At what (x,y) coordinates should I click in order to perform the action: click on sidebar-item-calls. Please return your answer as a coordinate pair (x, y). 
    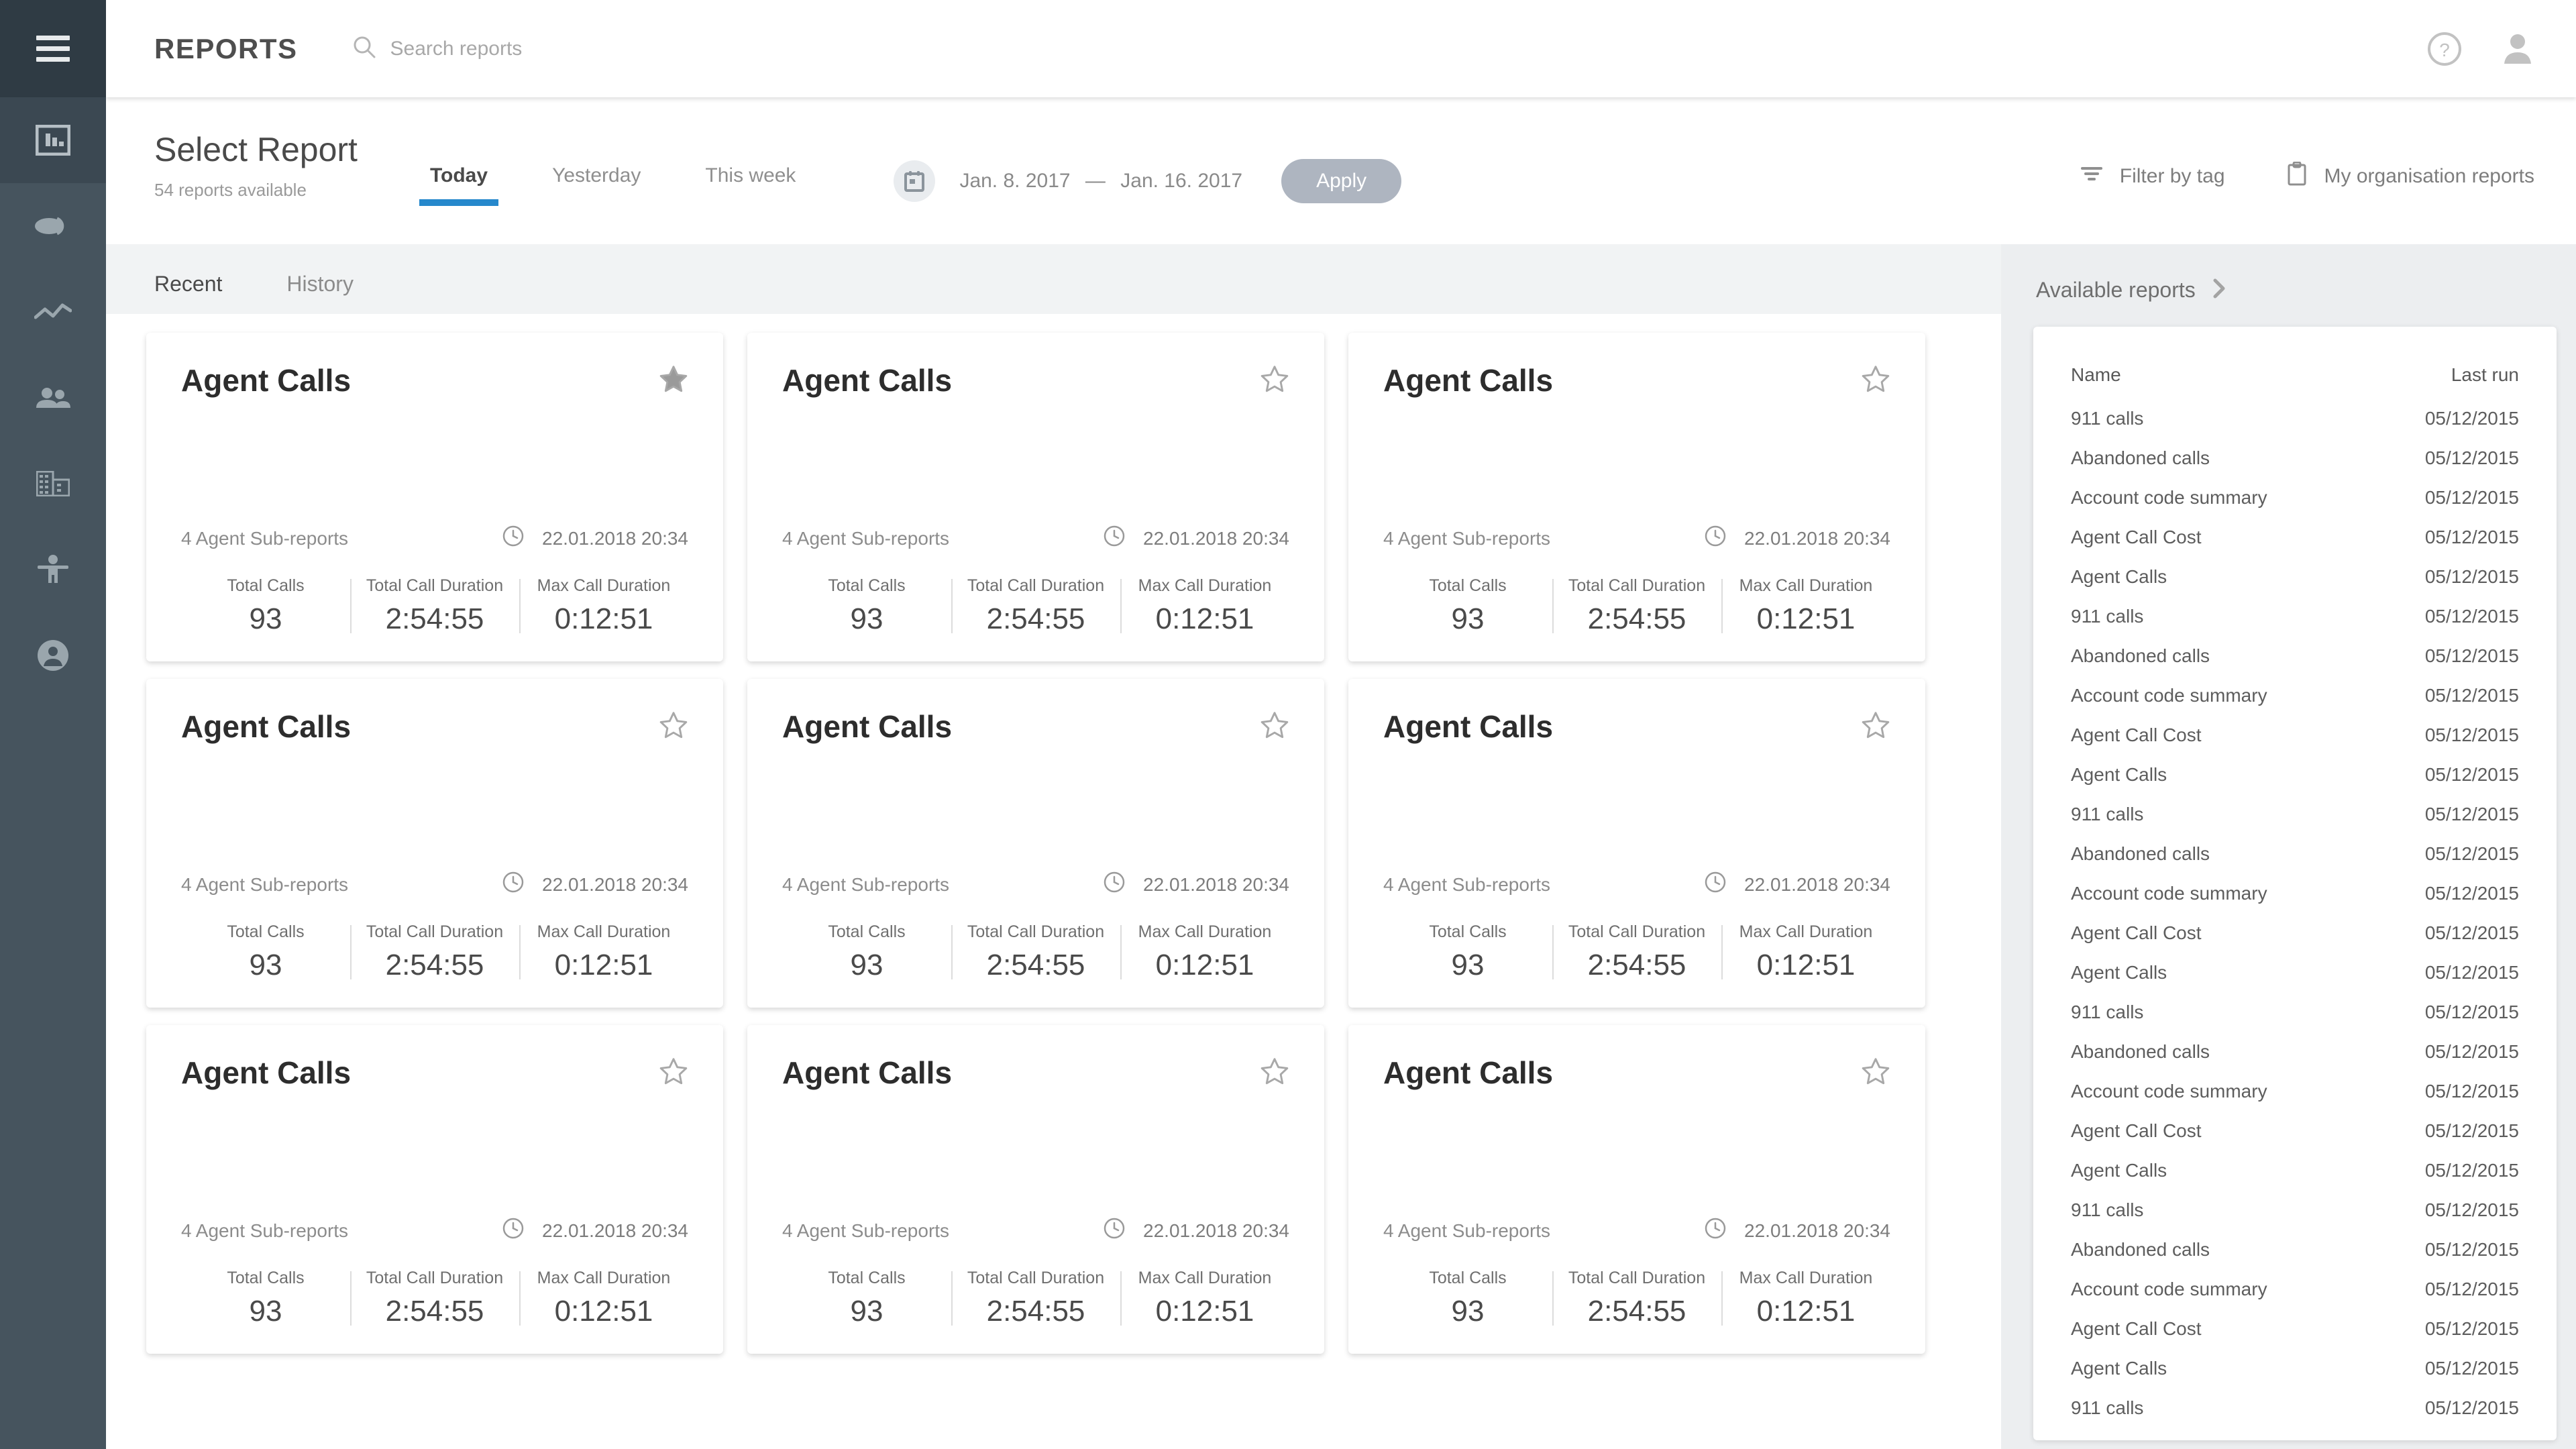
    Looking at the image, I should click on (53, 226).